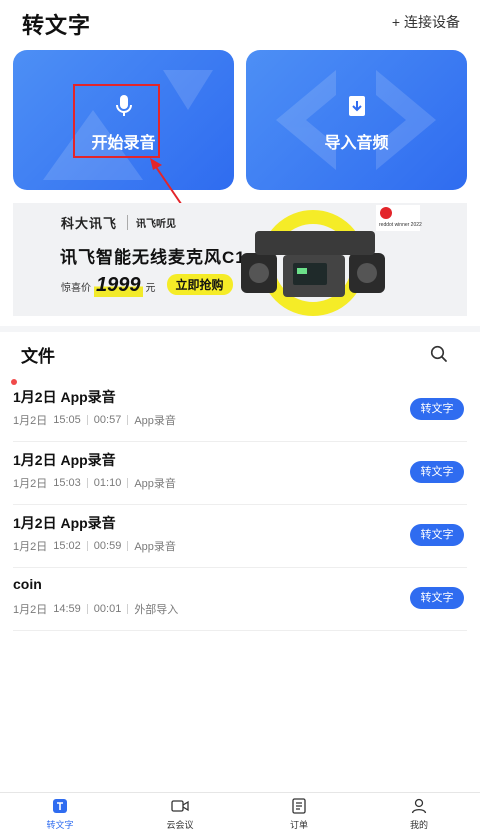 This screenshot has width=480, height=833. What do you see at coordinates (400, 225) in the screenshot?
I see `award-text: reddot winner 2022` at bounding box center [400, 225].